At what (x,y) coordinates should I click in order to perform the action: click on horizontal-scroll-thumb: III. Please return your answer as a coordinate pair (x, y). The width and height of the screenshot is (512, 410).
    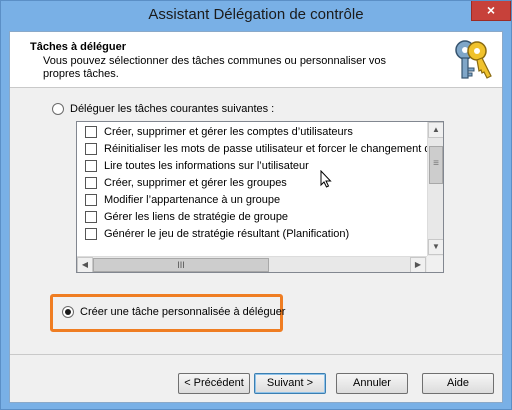
    Looking at the image, I should click on (181, 265).